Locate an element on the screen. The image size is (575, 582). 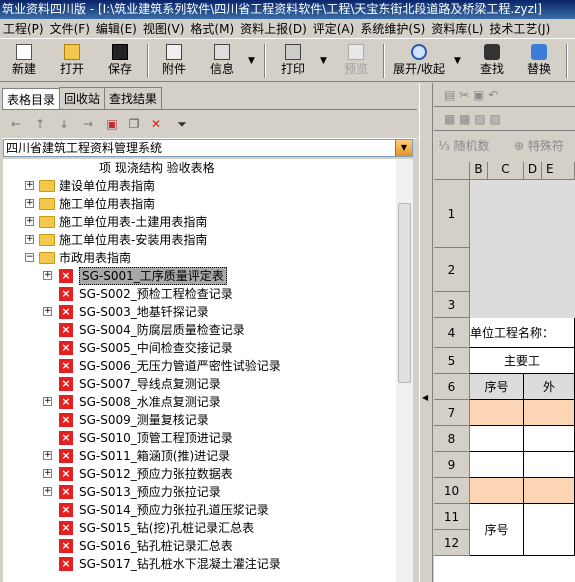
new-button: 新建 is located at coordinates (24, 61).